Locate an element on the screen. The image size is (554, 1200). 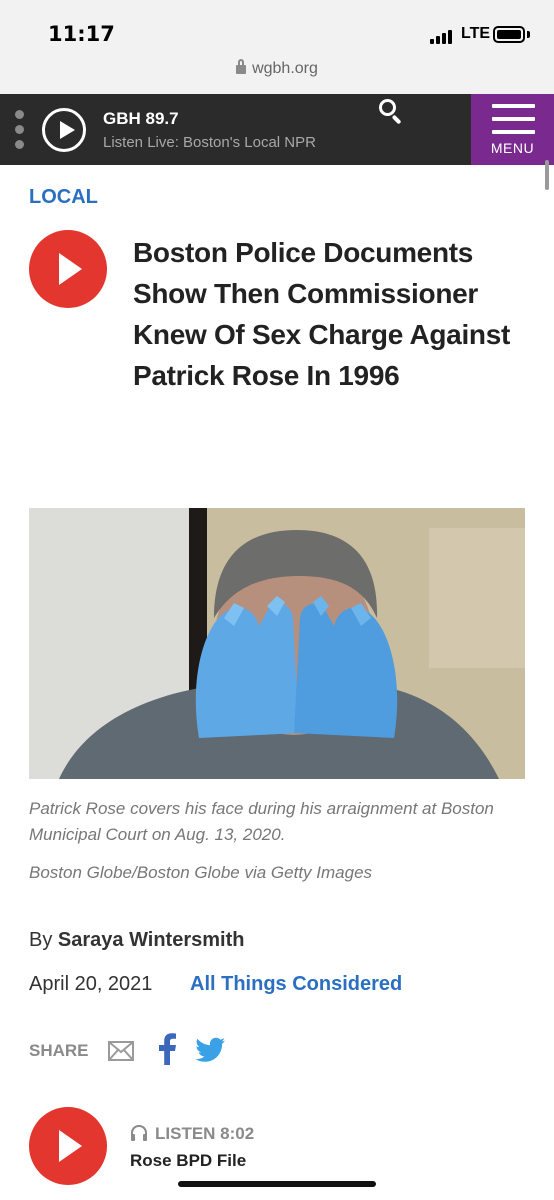
url-text: wgbh.org is located at coordinates (285, 68).